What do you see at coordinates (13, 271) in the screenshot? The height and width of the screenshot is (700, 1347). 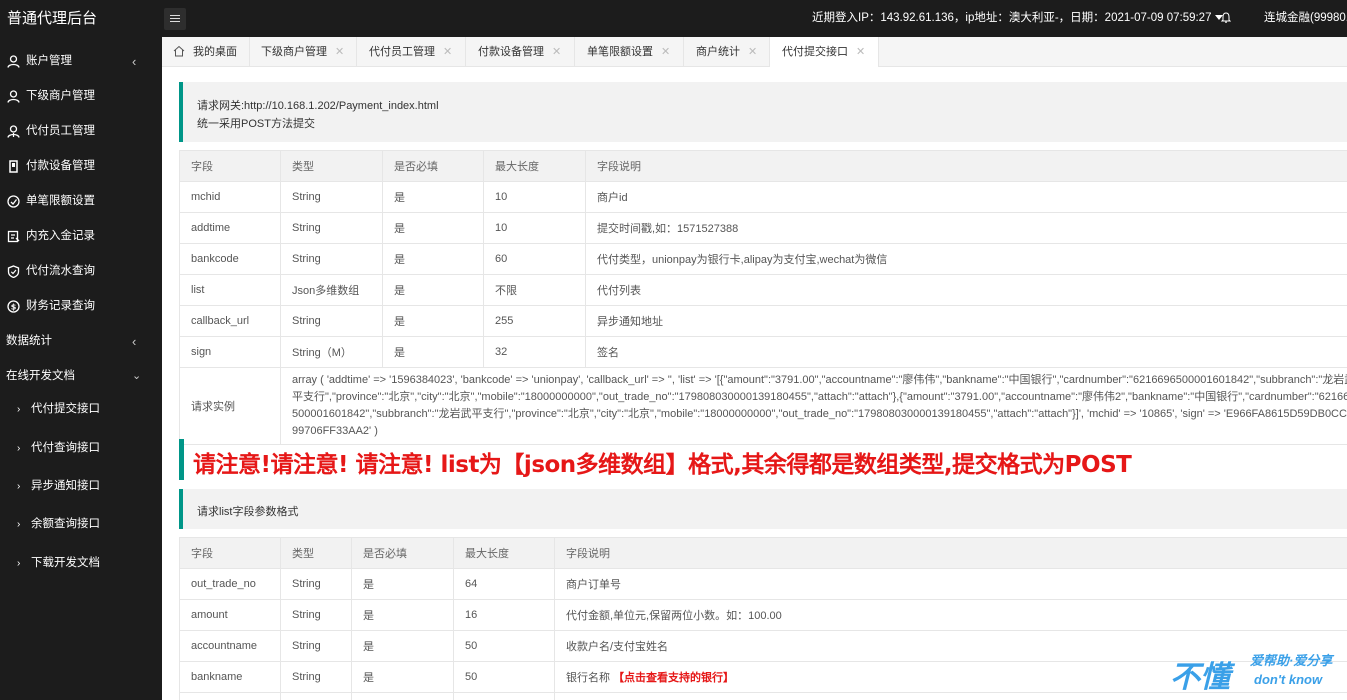 I see `shield-icon` at bounding box center [13, 271].